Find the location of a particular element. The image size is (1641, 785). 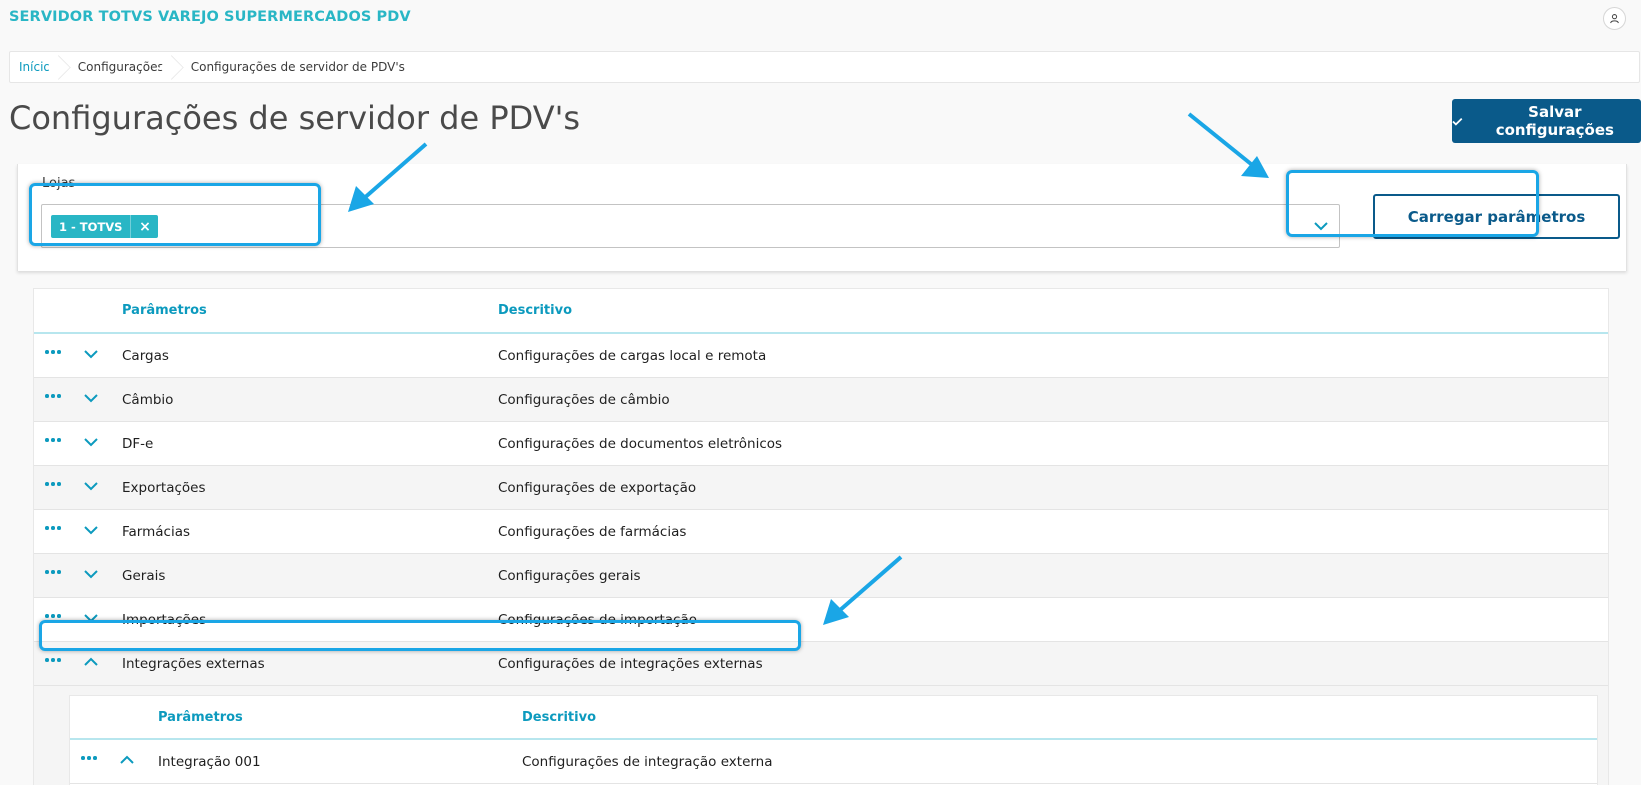

cell-parameter: Farmácias is located at coordinates (156, 531).